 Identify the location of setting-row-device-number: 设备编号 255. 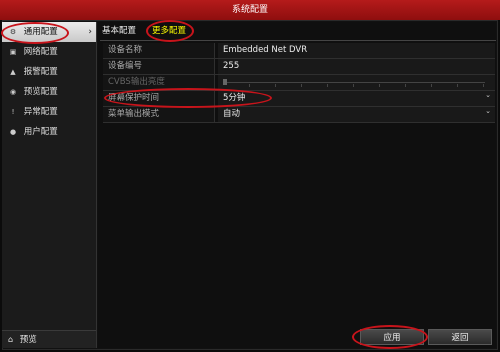
(299, 67).